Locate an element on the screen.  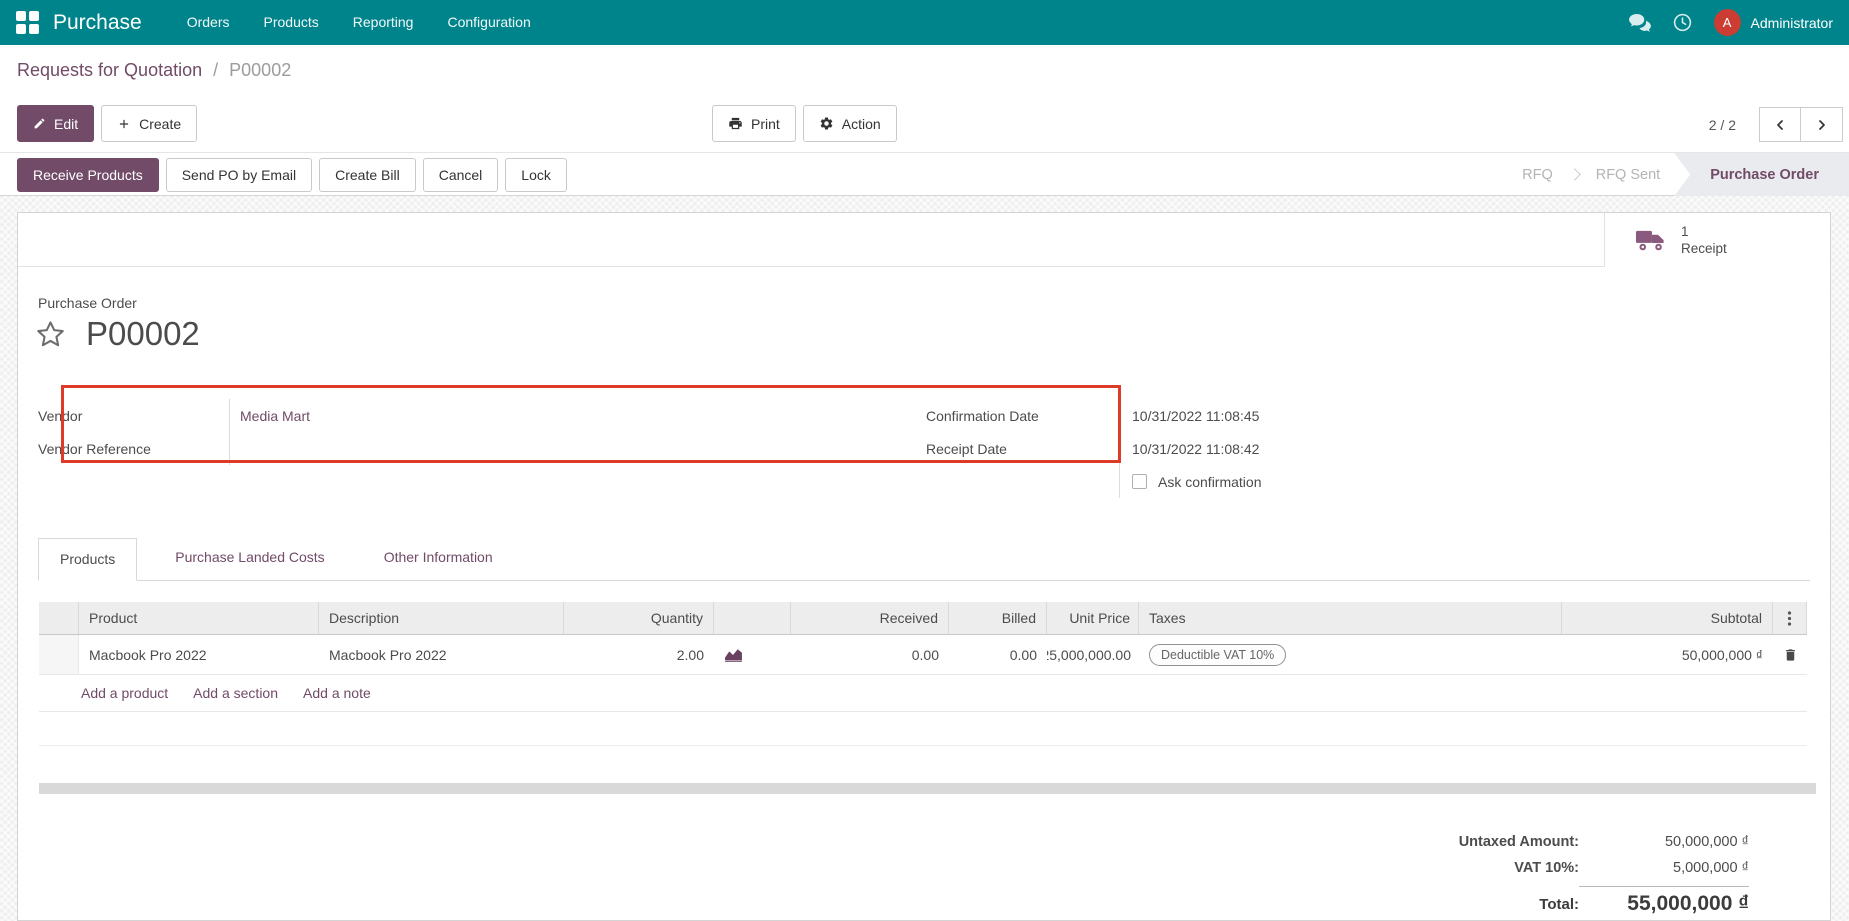
description-column-header: Description is located at coordinates (441, 618).